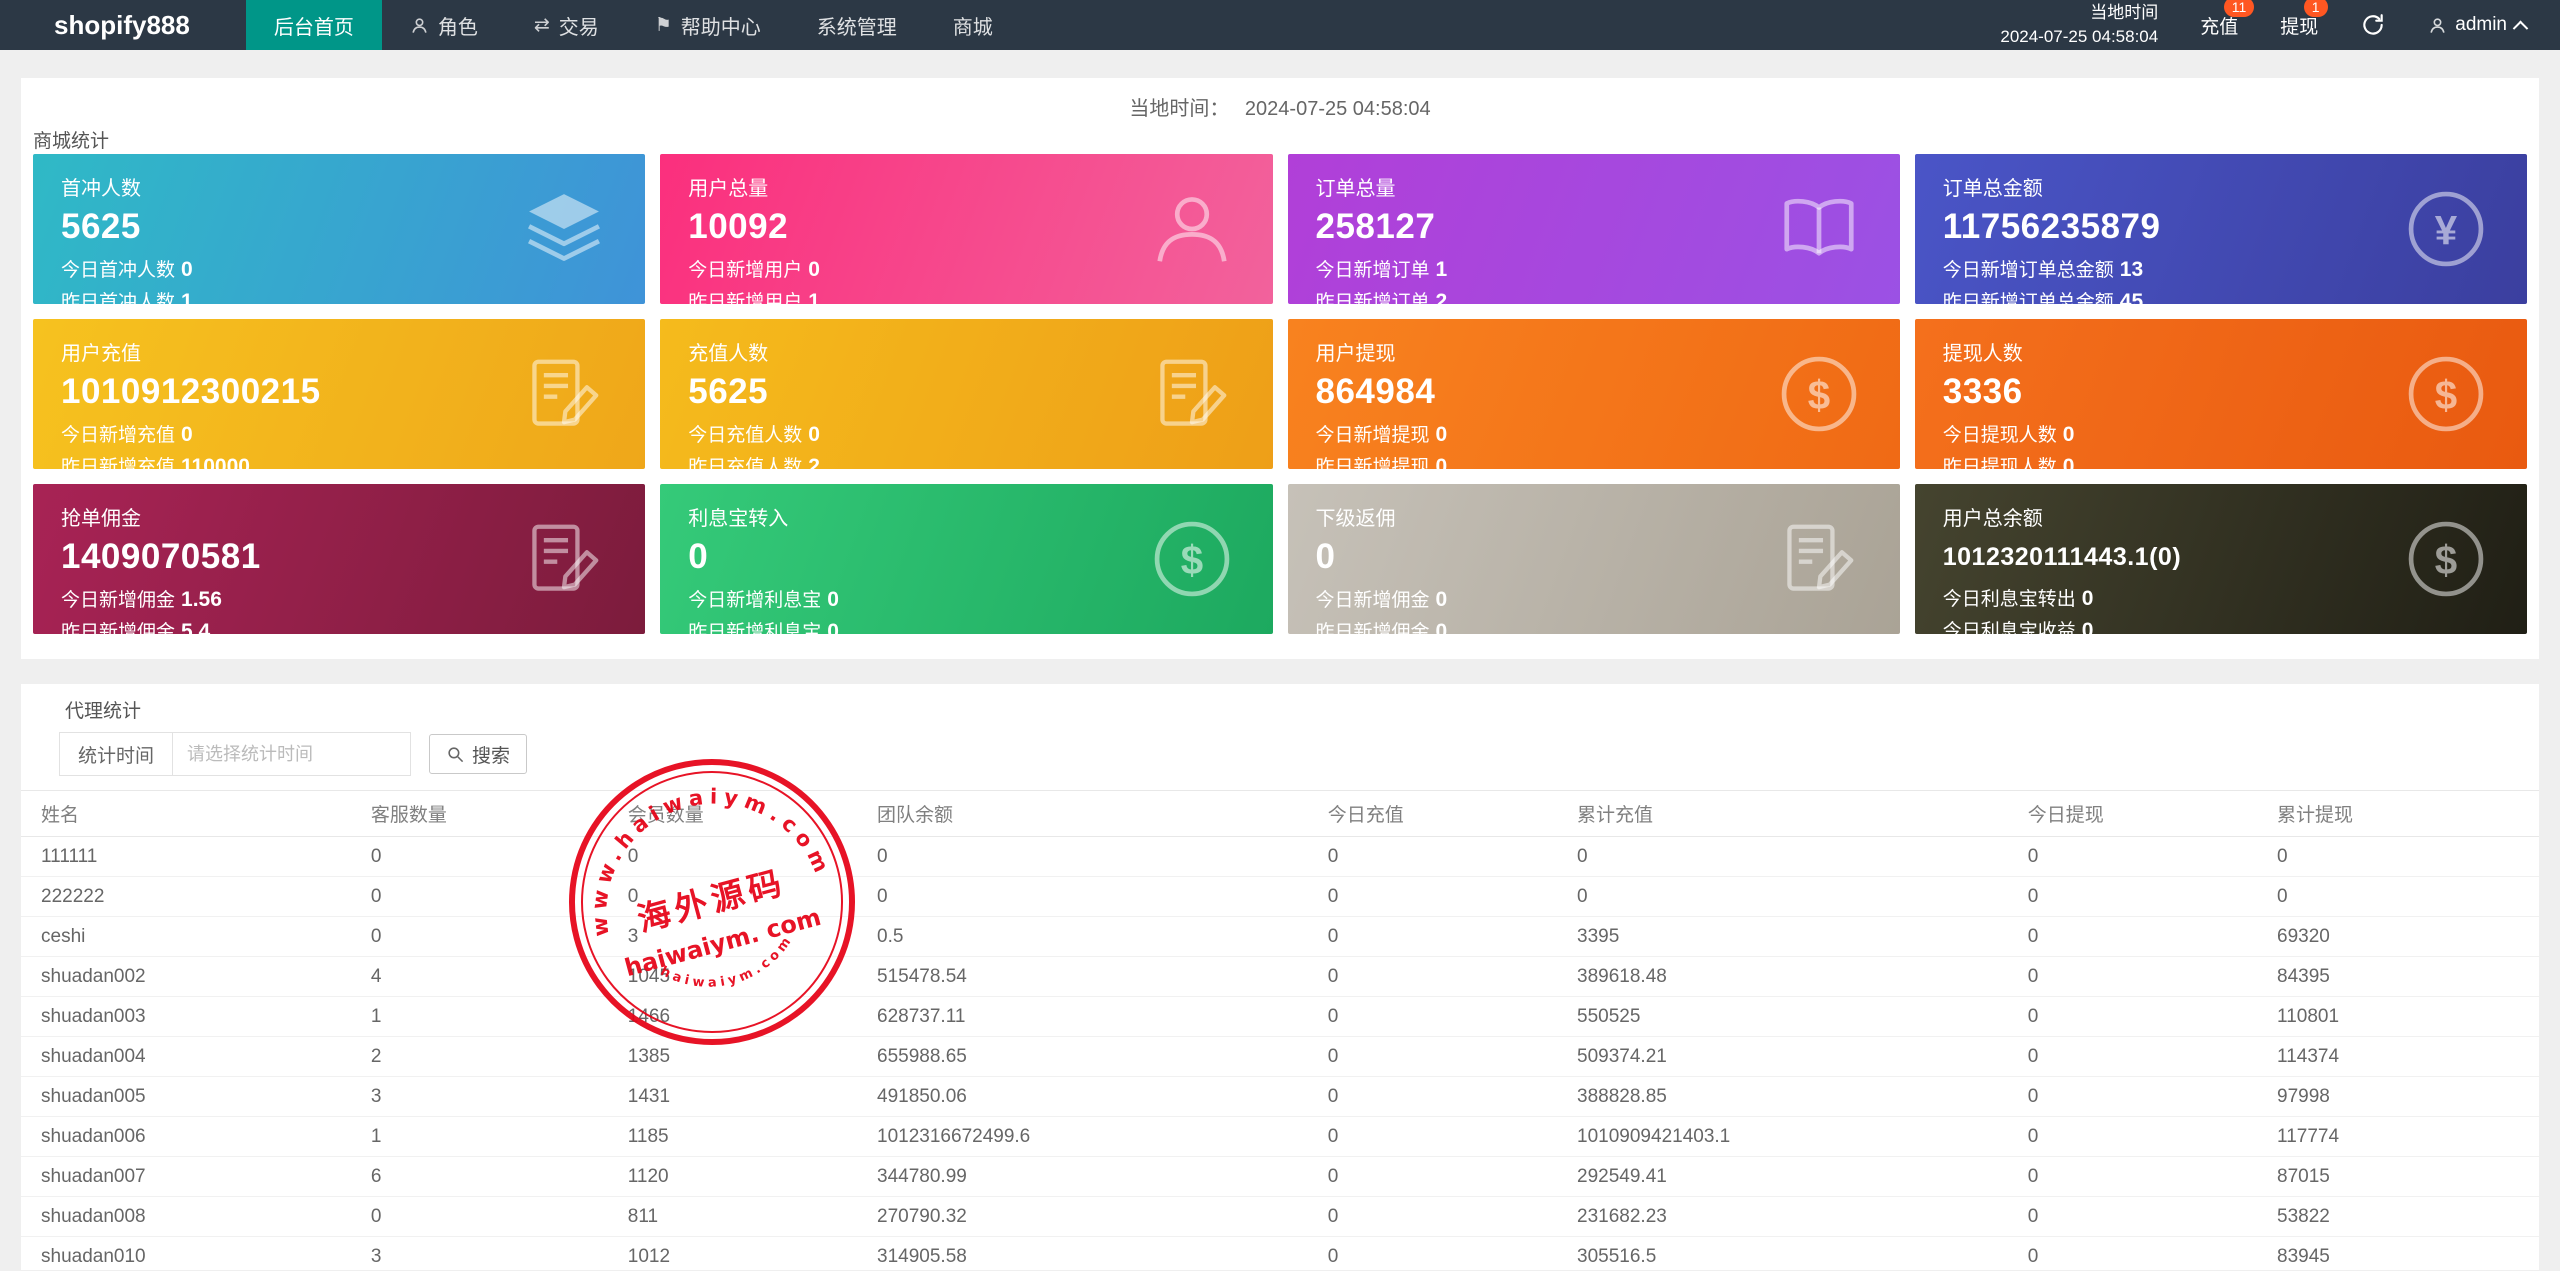 The height and width of the screenshot is (1271, 2560). I want to click on table-row: 111111 0 0 0 0 0 0 0, so click(1280, 856).